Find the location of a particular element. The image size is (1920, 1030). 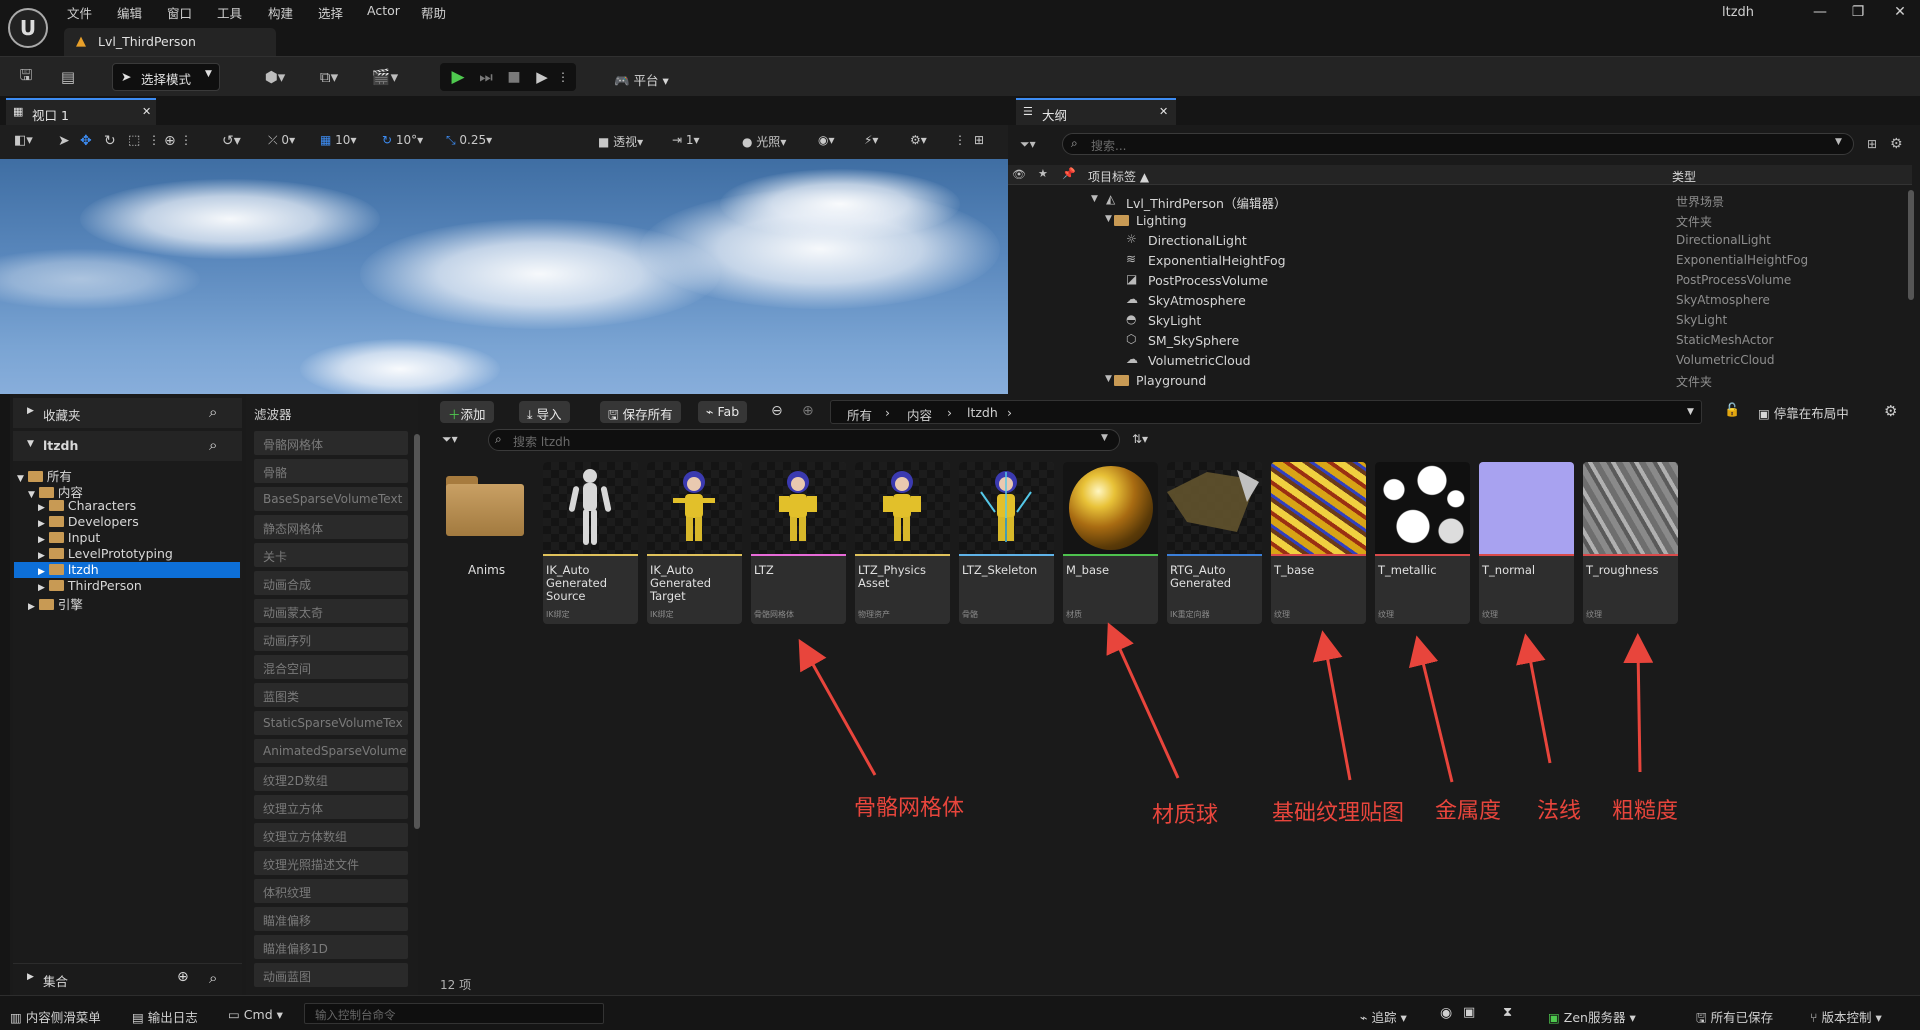

cmd-label: Cmd is located at coordinates (258, 1014).